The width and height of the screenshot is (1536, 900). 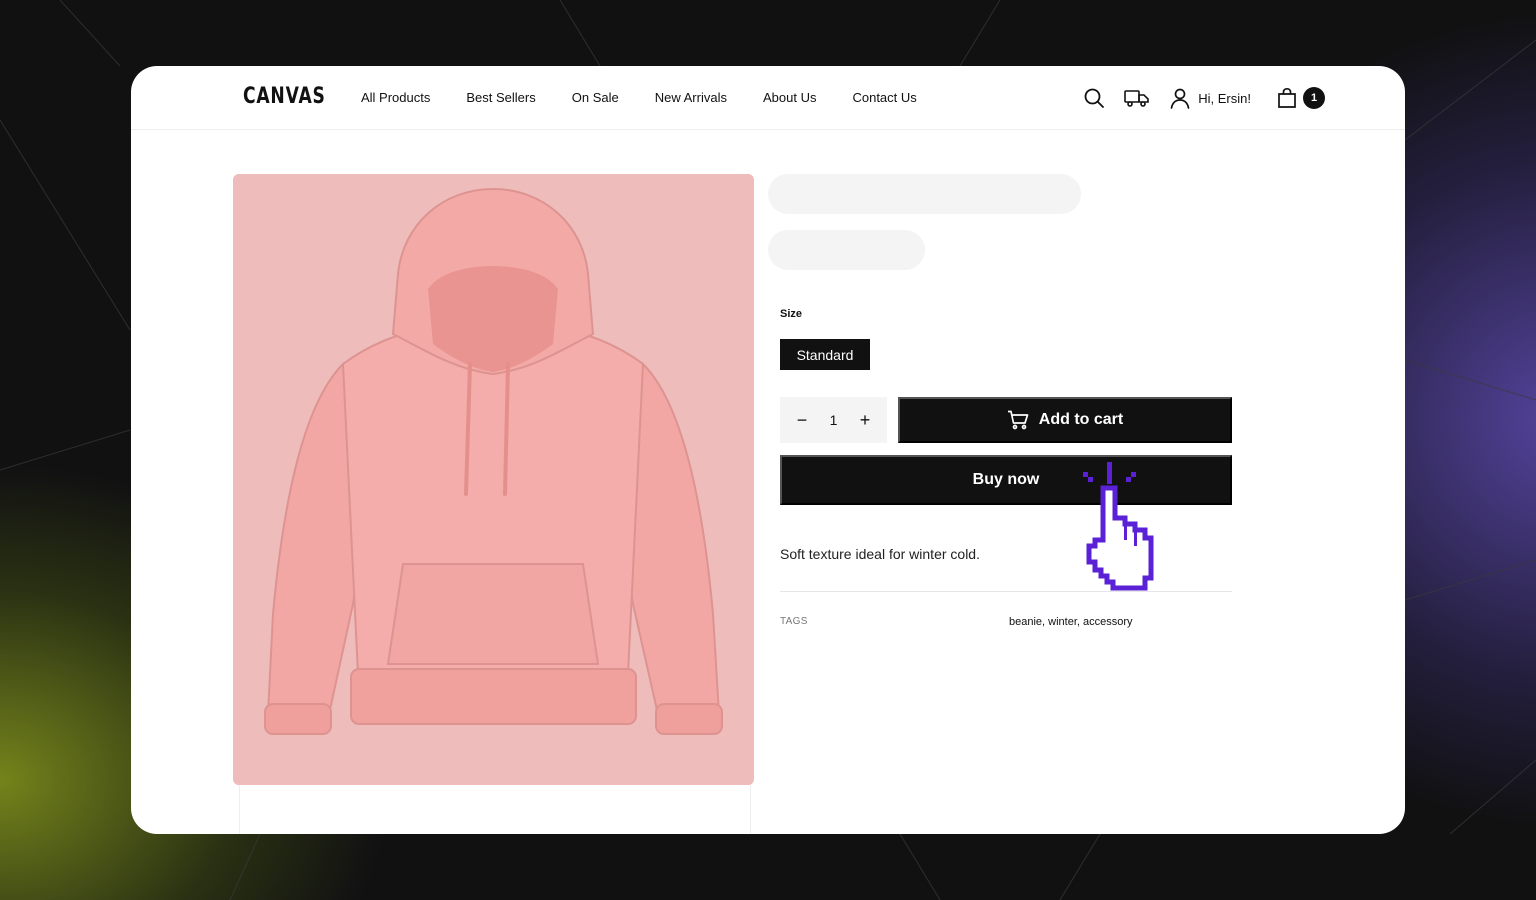 What do you see at coordinates (884, 97) in the screenshot?
I see `nav-item-contact-us: Contact Us` at bounding box center [884, 97].